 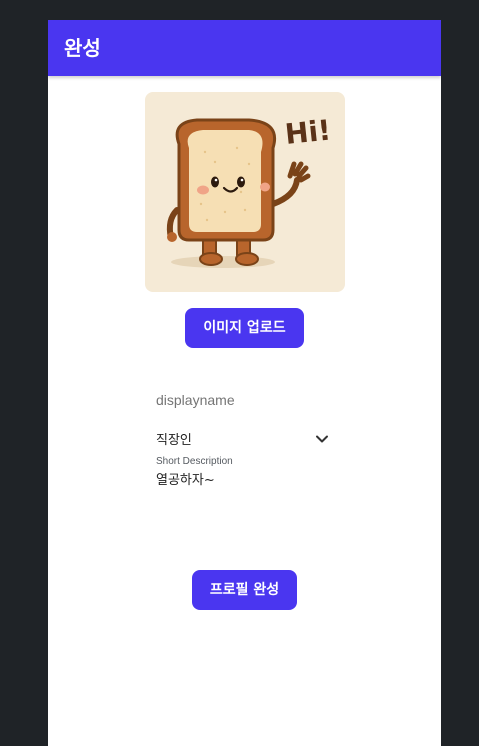 What do you see at coordinates (244, 328) in the screenshot?
I see `upload-image-button: 이미지 업로드` at bounding box center [244, 328].